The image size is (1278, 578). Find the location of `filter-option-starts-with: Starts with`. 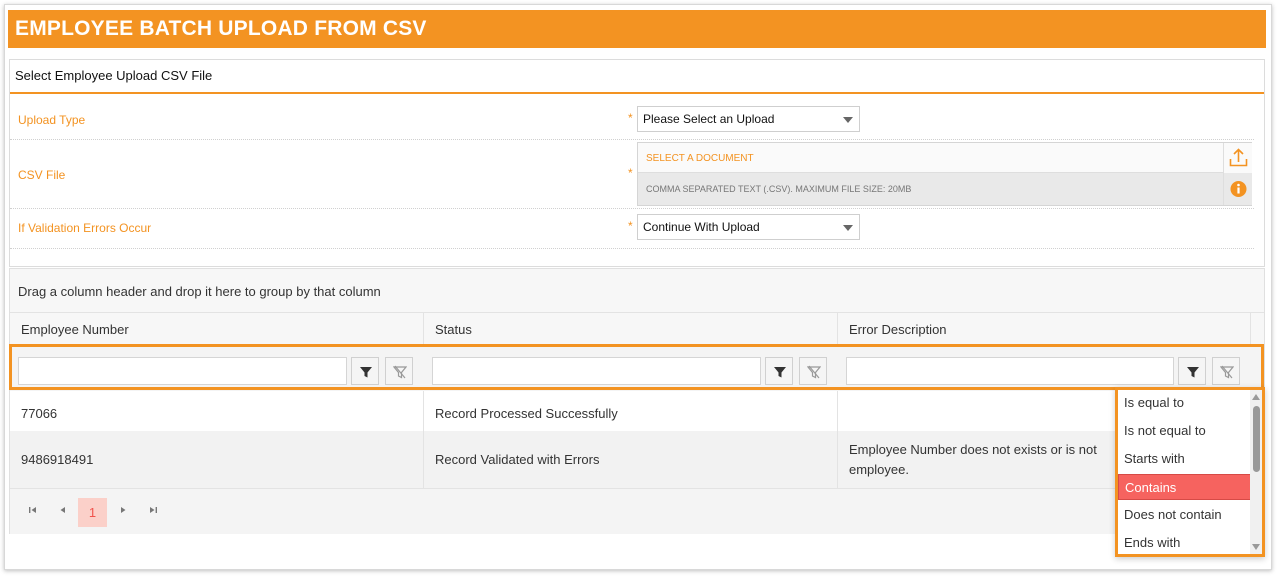

filter-option-starts-with: Starts with is located at coordinates (1184, 459).